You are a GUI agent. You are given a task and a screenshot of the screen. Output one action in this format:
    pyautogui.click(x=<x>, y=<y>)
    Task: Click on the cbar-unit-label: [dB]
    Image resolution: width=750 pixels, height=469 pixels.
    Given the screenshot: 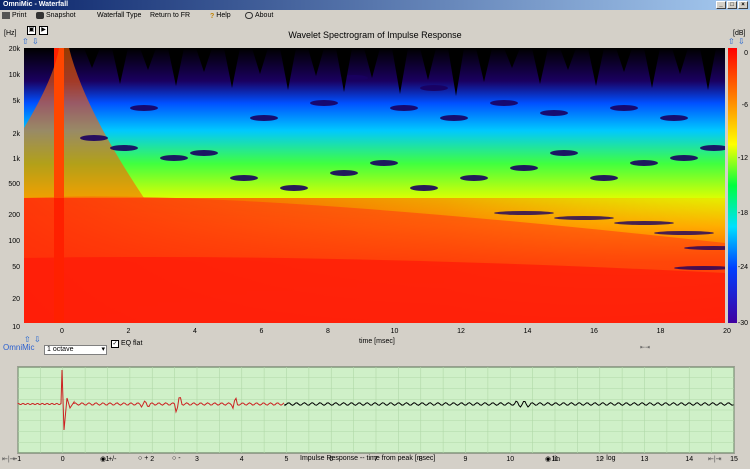 What is the action you would take?
    pyautogui.click(x=739, y=33)
    